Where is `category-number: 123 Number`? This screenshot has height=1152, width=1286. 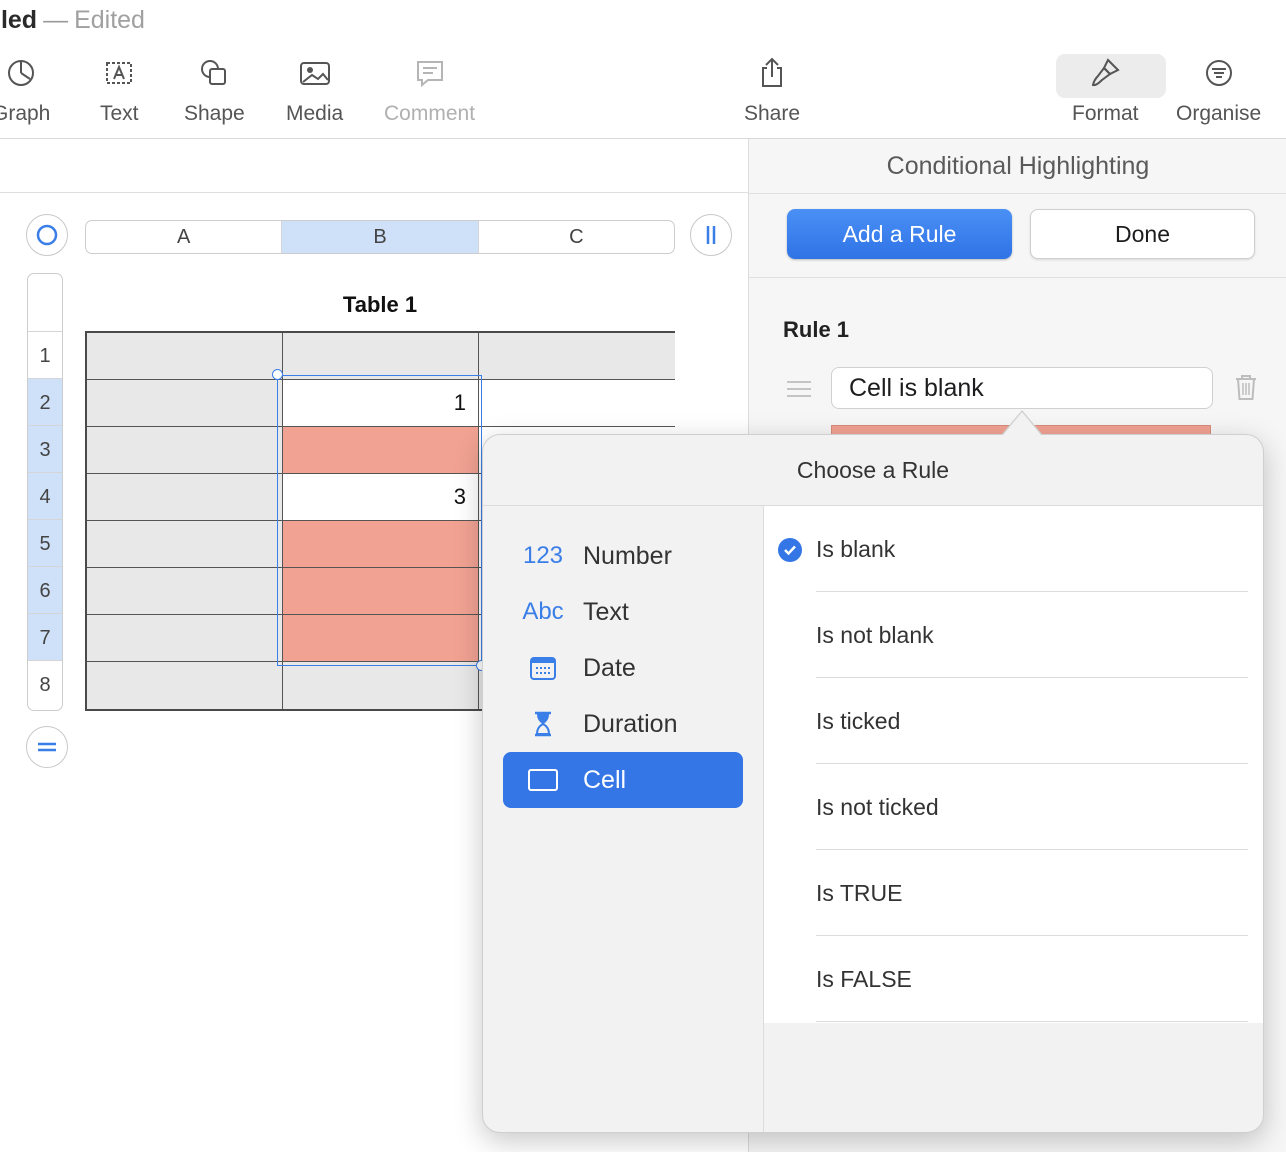
category-number: 123 Number is located at coordinates (623, 556).